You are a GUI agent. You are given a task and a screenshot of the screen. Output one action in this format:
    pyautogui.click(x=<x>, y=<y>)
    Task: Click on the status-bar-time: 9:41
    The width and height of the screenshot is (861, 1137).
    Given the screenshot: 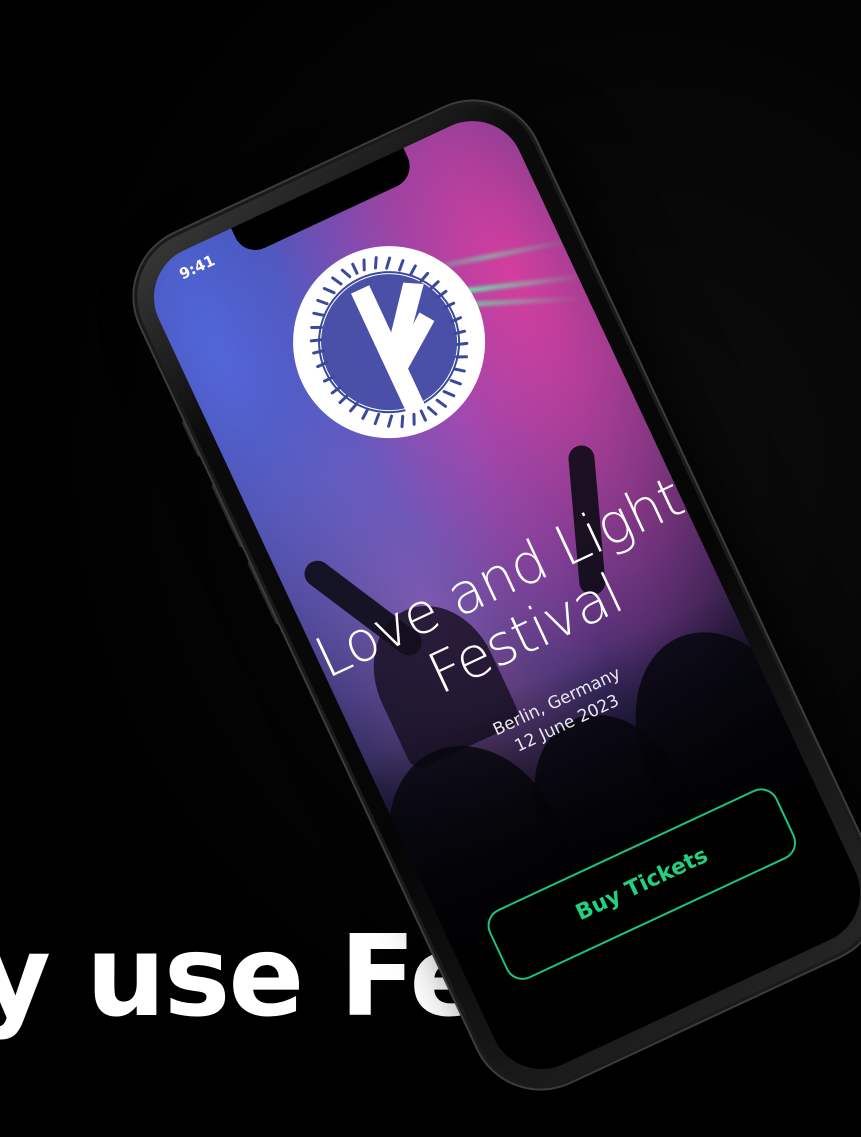 What is the action you would take?
    pyautogui.click(x=197, y=267)
    